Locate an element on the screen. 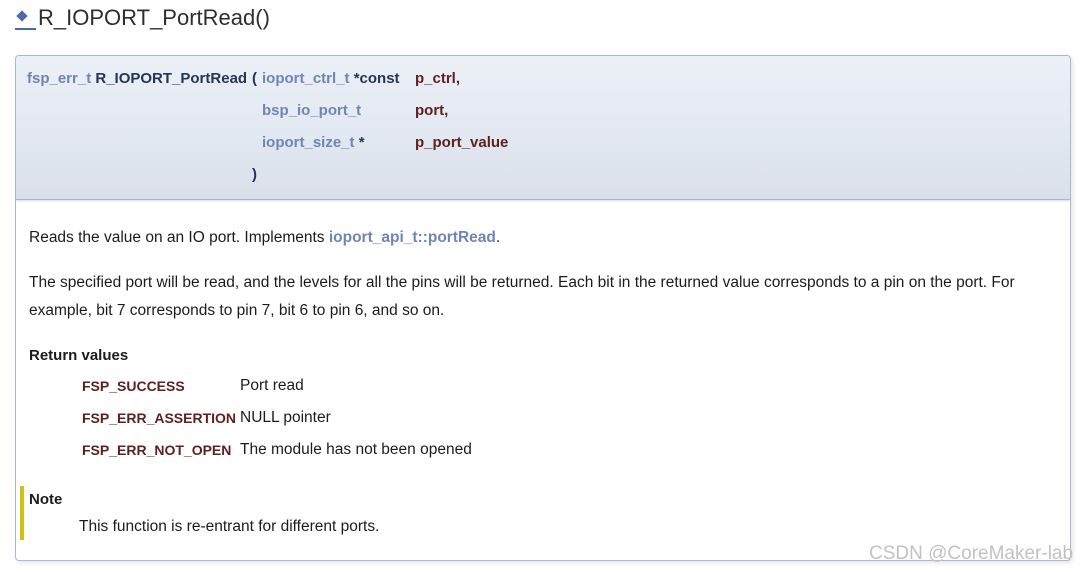 This screenshot has width=1080, height=572. summary-end: . is located at coordinates (498, 237).